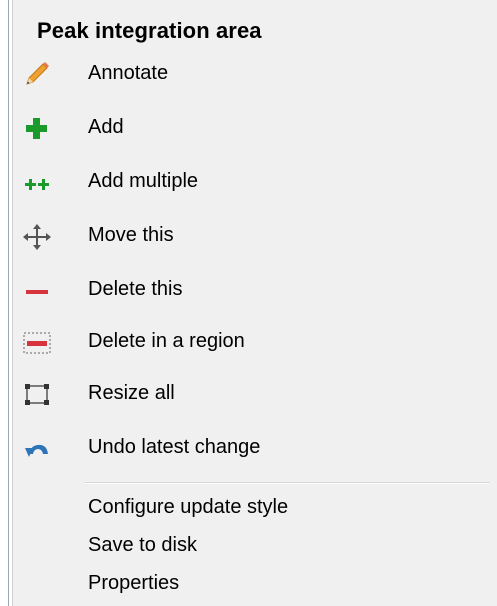  I want to click on background-window-edge, so click(8, 303).